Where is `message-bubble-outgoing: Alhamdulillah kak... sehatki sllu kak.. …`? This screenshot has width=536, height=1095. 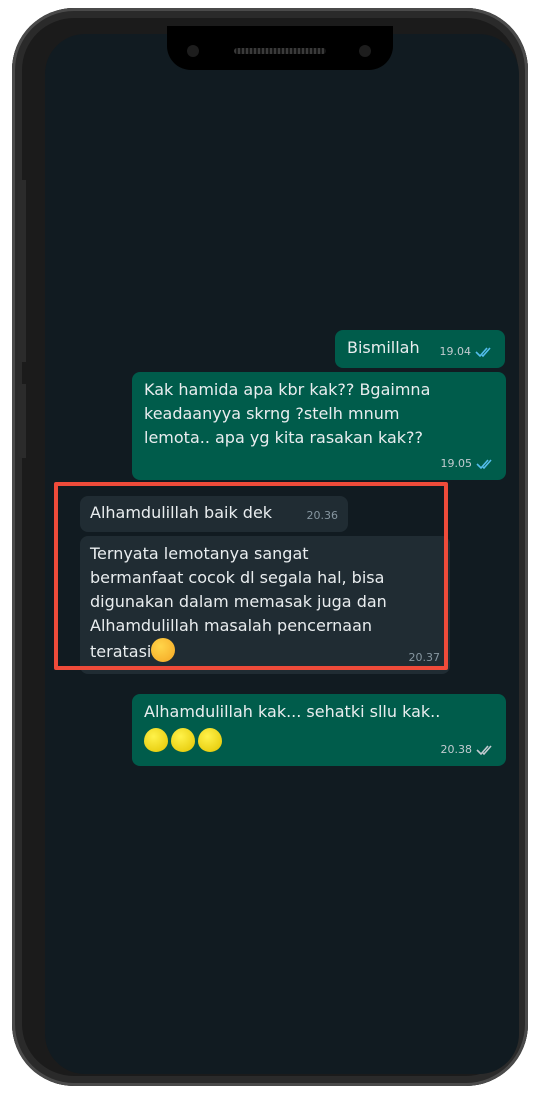
message-bubble-outgoing: Alhamdulillah kak... sehatki sllu kak.. … is located at coordinates (319, 730).